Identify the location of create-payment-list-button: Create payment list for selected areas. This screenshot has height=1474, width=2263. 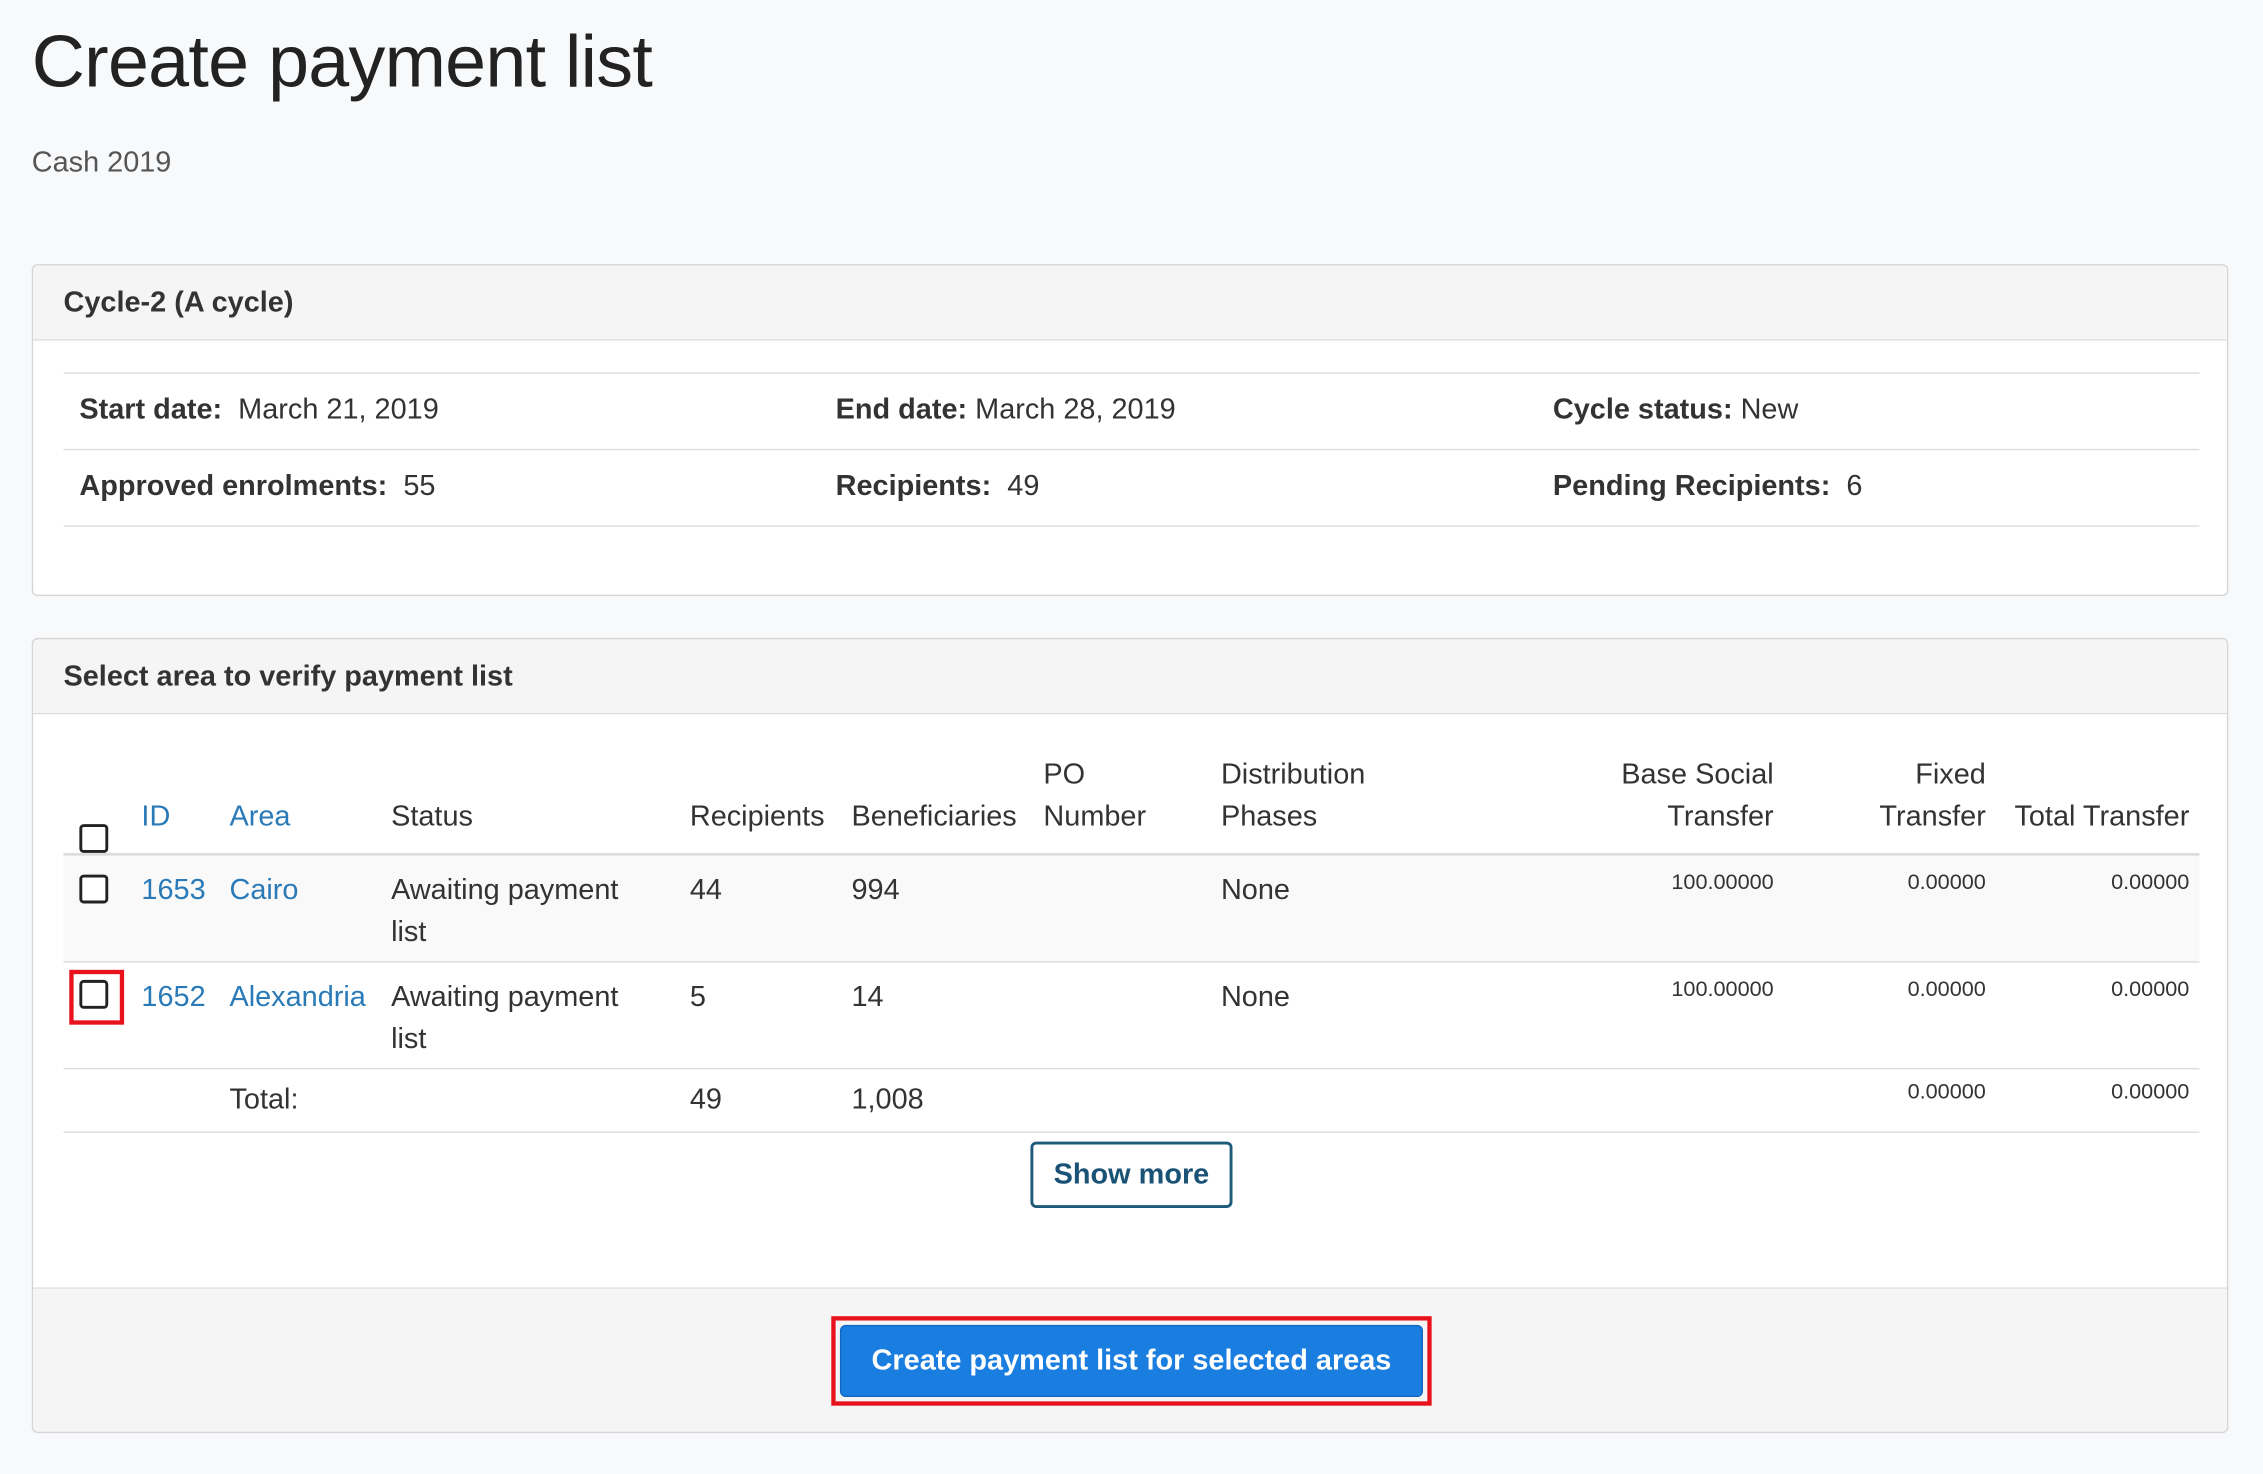
(1131, 1361).